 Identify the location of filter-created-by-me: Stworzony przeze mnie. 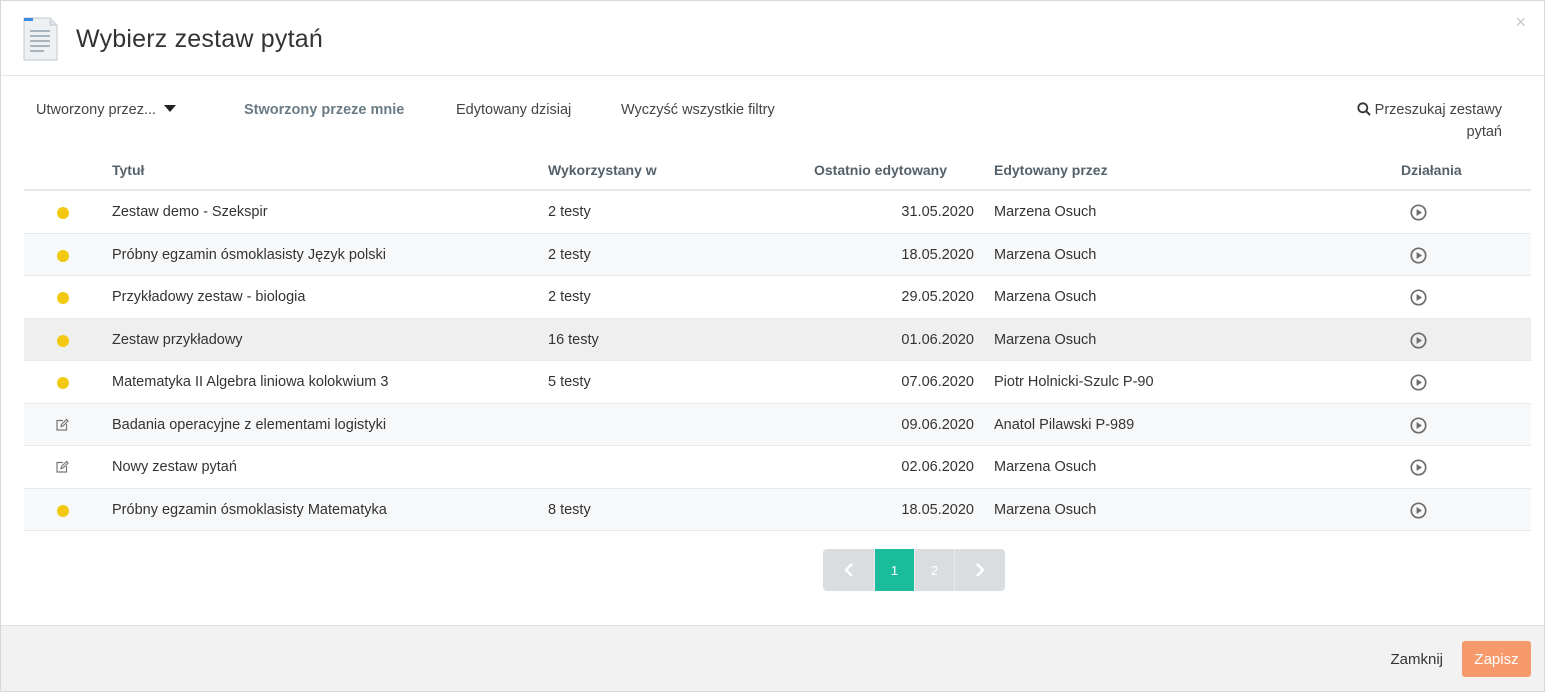
(324, 110).